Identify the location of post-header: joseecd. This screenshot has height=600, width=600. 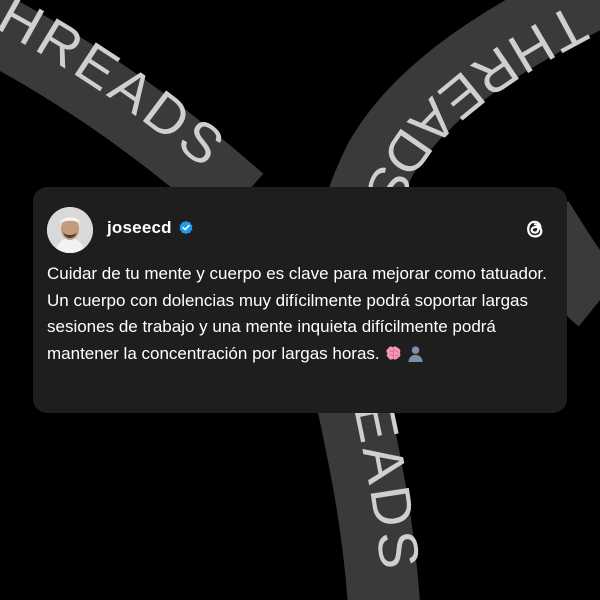
(150, 228).